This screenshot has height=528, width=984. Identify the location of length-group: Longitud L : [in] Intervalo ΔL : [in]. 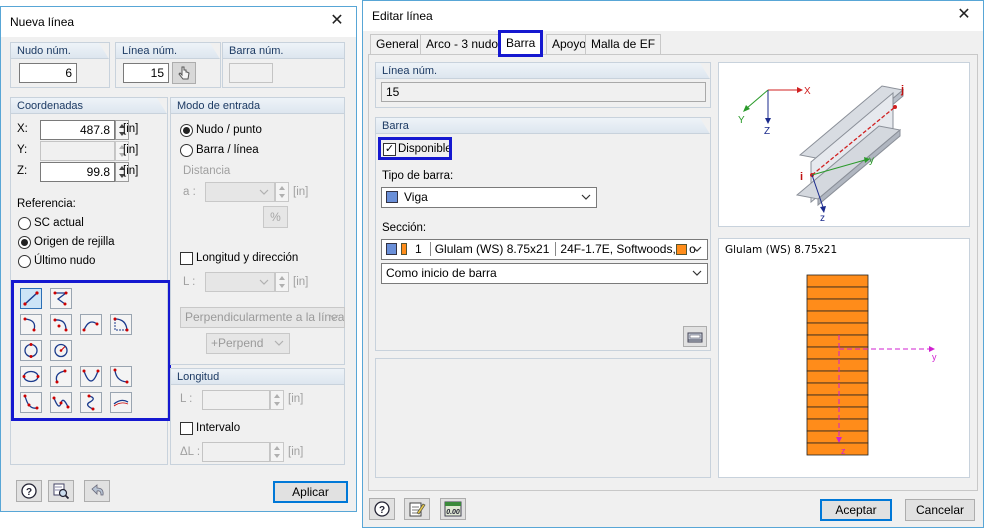
(257, 416).